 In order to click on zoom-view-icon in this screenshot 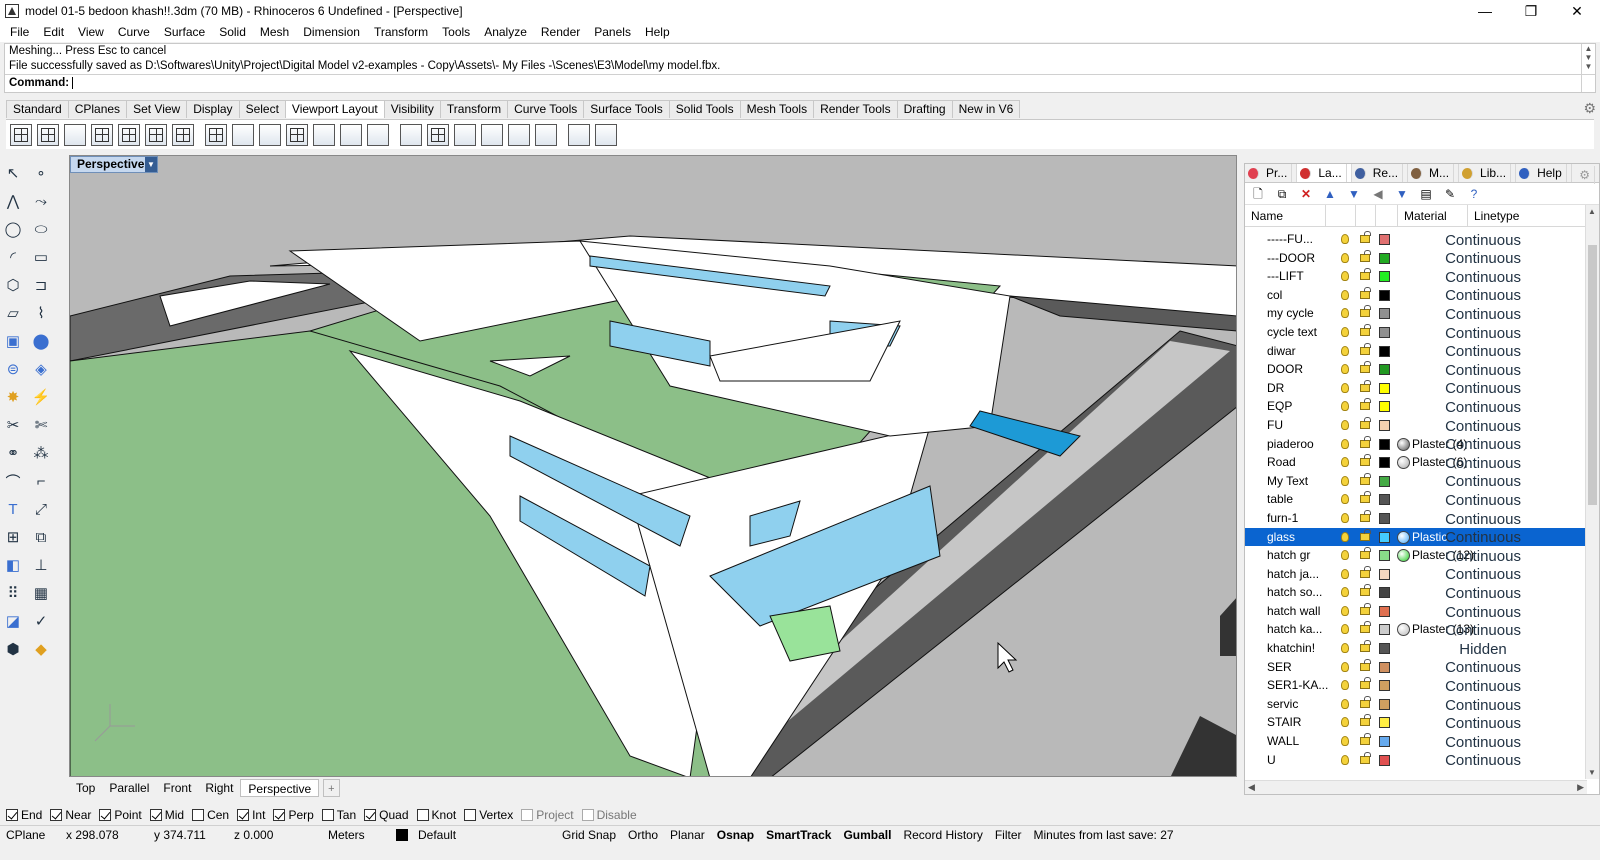, I will do `click(270, 134)`.